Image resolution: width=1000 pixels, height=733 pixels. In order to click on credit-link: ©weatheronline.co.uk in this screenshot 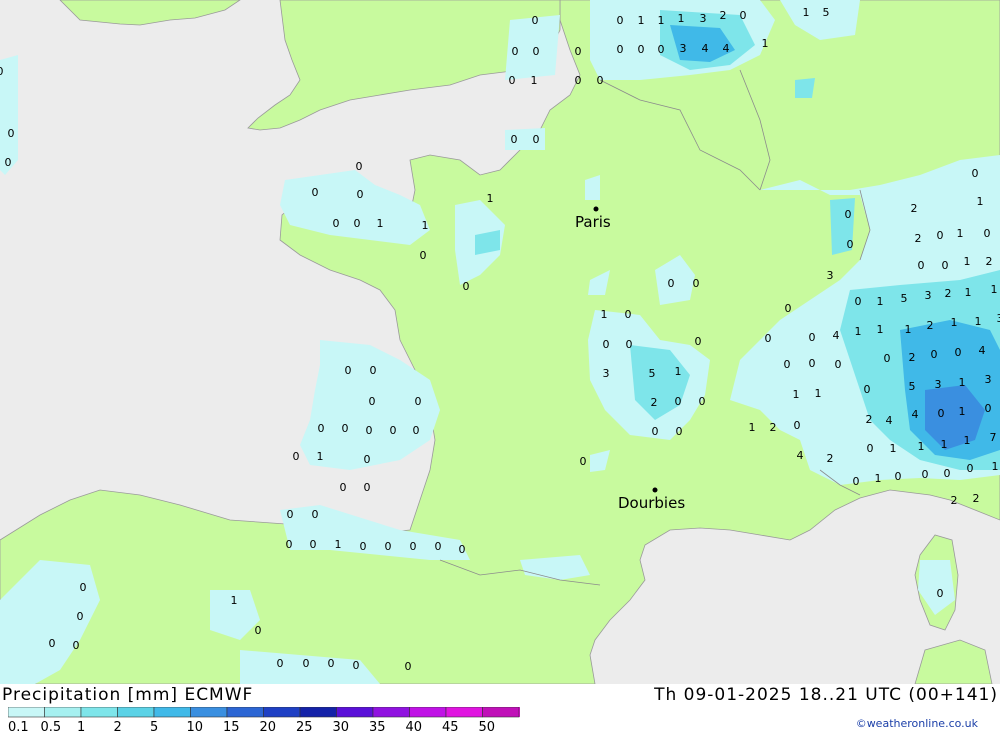, I will do `click(917, 723)`.